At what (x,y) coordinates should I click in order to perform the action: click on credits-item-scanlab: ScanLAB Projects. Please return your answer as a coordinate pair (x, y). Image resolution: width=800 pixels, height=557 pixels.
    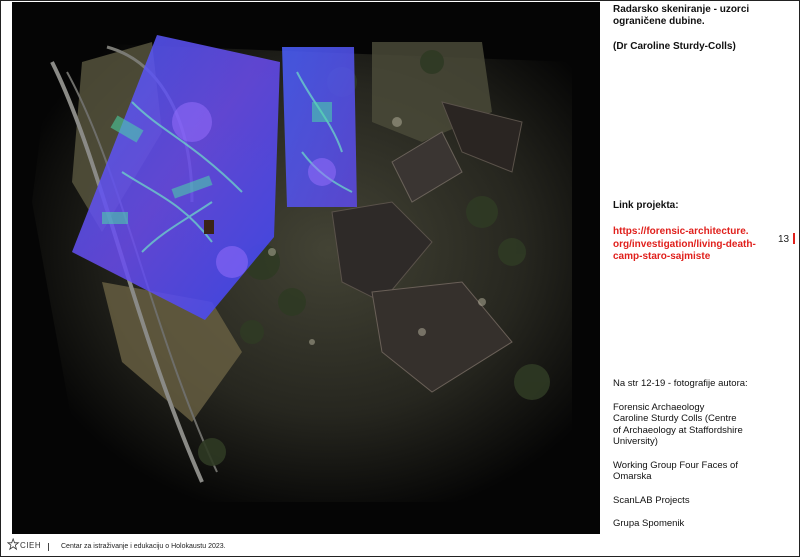
    Looking at the image, I should click on (651, 500).